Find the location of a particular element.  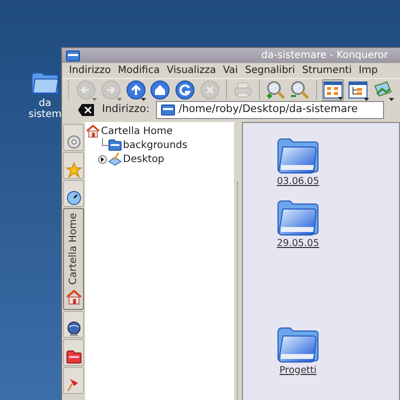

expander-icon is located at coordinates (102, 159).